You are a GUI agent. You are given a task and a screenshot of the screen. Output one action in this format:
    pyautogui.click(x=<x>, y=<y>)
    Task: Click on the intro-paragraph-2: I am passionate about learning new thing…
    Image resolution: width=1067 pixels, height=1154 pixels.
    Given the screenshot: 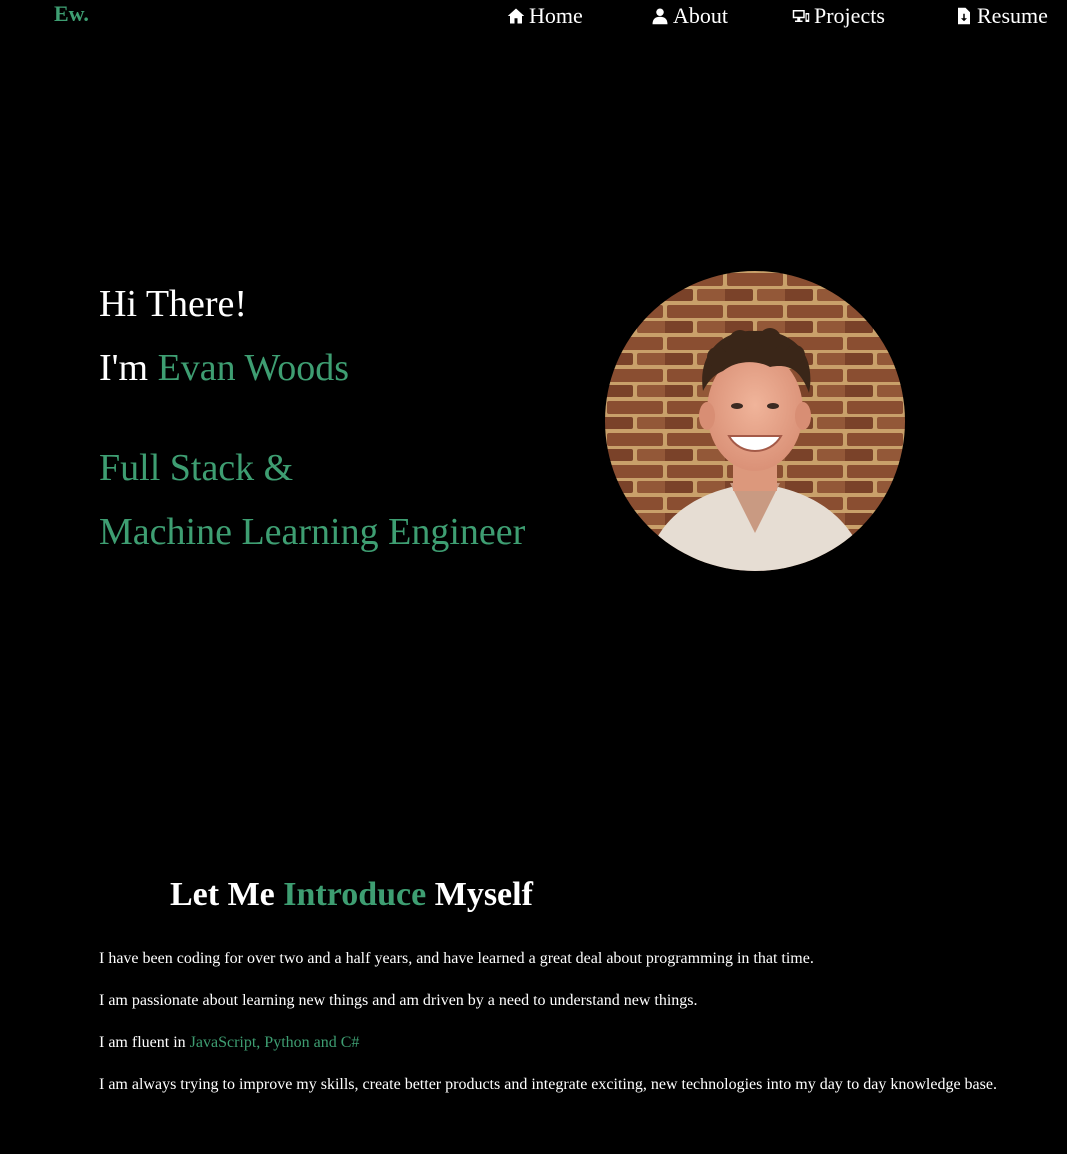 What is the action you would take?
    pyautogui.click(x=398, y=1000)
    